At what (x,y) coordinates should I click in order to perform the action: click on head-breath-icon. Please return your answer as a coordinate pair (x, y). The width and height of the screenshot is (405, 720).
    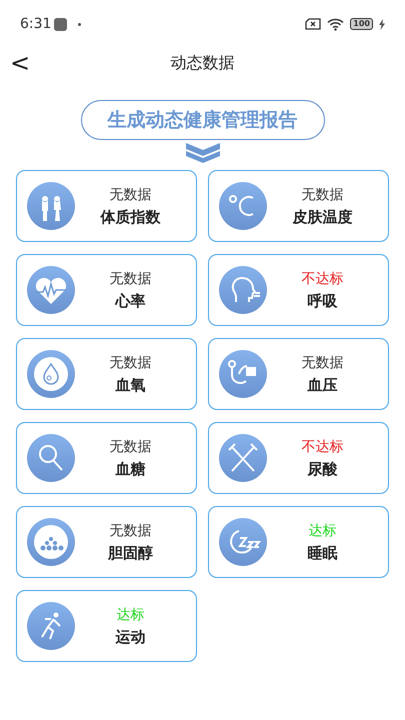
    Looking at the image, I should click on (243, 290).